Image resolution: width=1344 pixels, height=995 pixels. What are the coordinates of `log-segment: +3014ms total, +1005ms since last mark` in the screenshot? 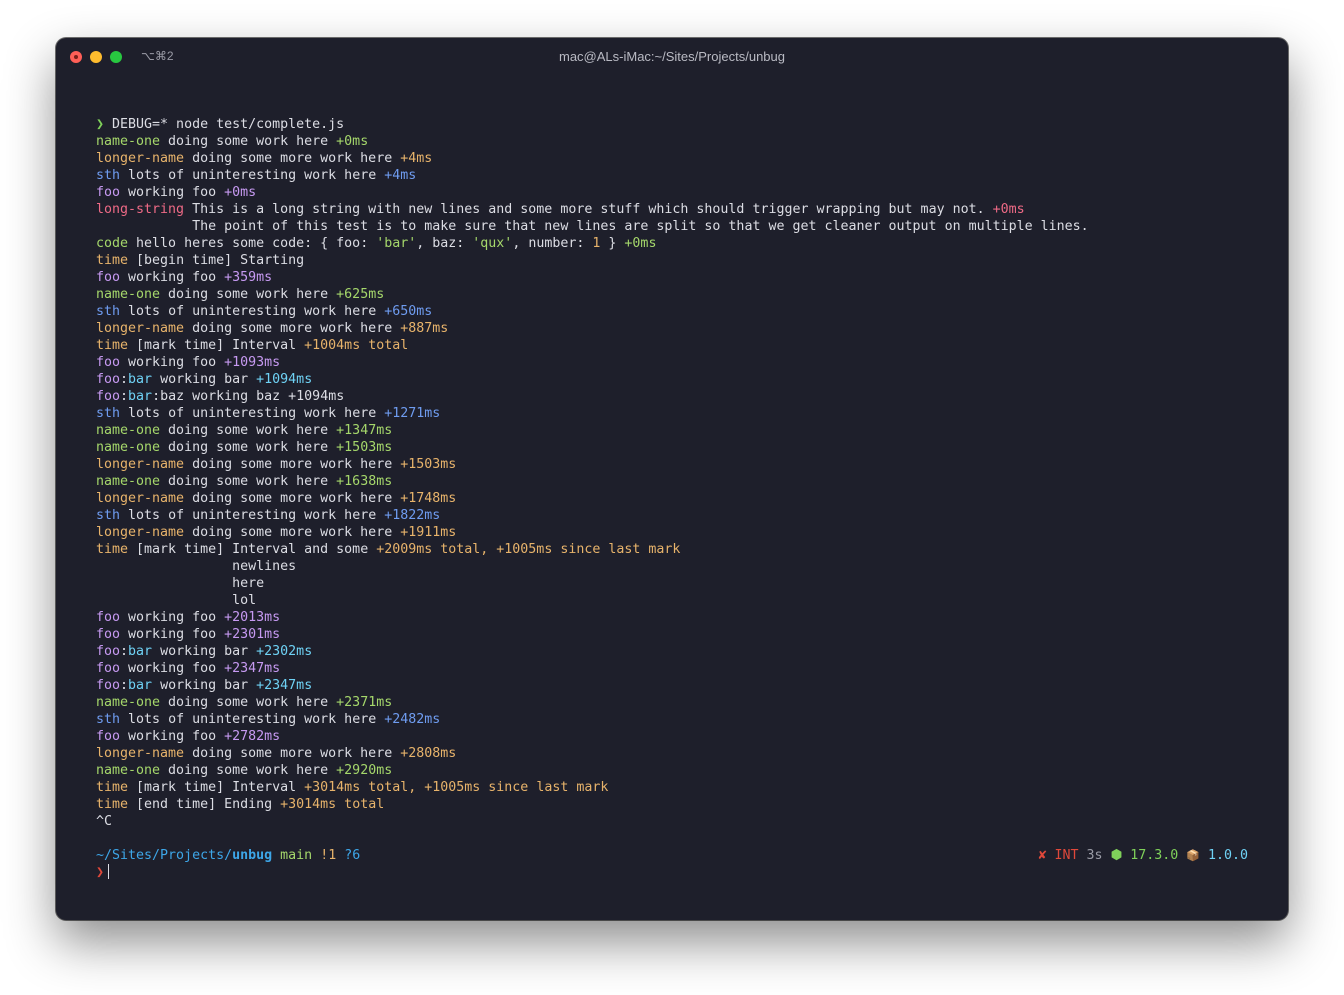 It's located at (456, 787).